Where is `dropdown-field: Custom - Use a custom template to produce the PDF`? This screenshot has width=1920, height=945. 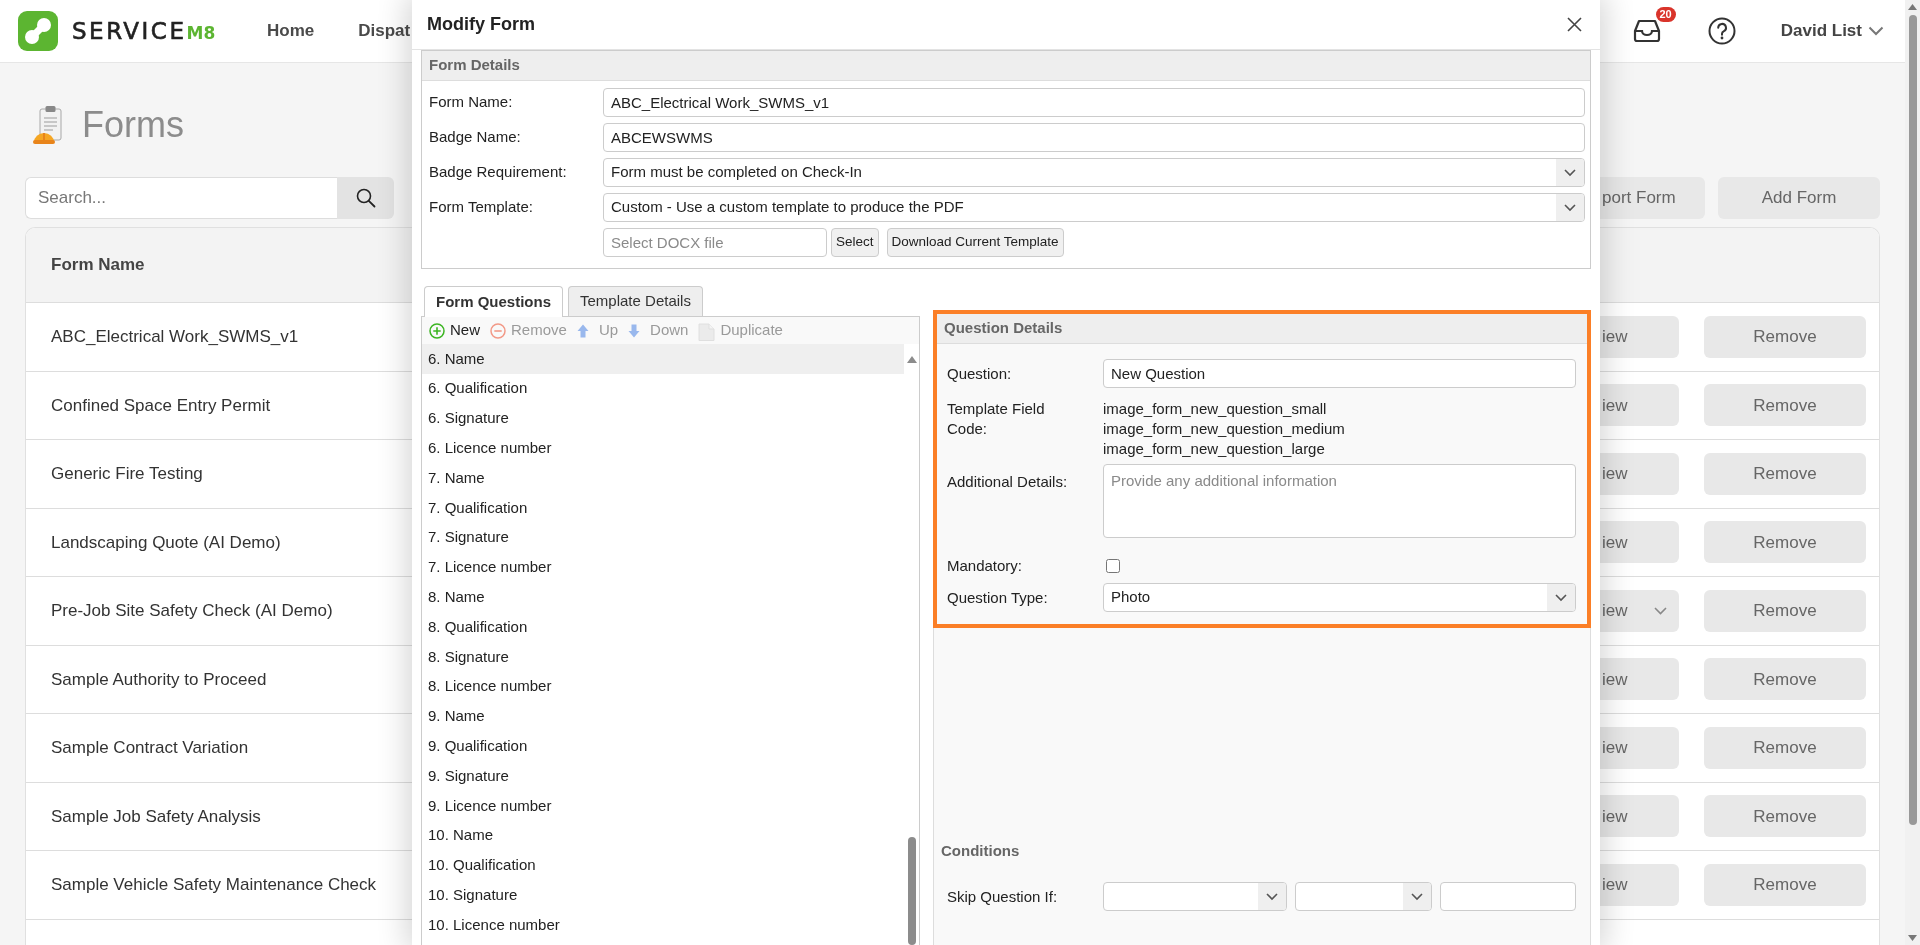
dropdown-field: Custom - Use a custom template to produce the PDF is located at coordinates (1094, 207).